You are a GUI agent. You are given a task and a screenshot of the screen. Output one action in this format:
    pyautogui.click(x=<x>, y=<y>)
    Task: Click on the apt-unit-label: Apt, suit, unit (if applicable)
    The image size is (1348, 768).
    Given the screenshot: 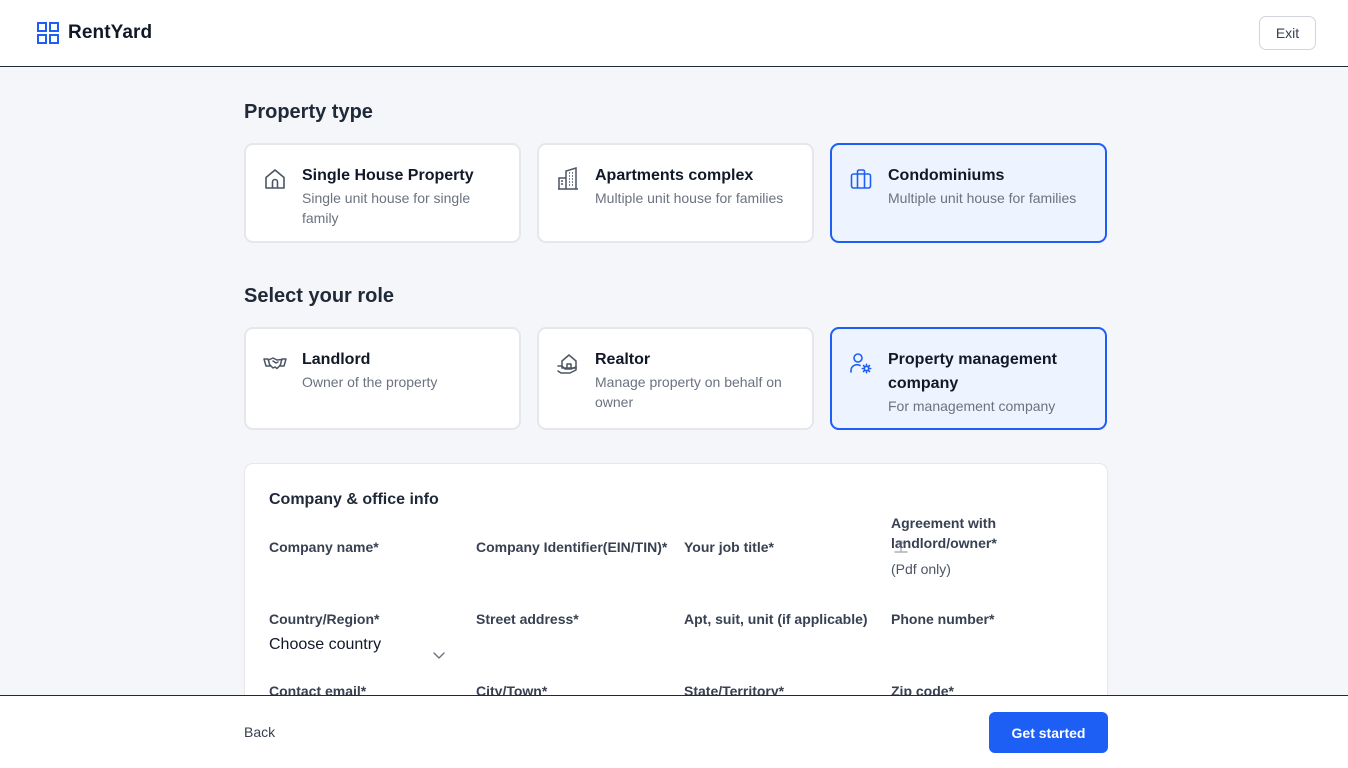 What is the action you would take?
    pyautogui.click(x=776, y=619)
    